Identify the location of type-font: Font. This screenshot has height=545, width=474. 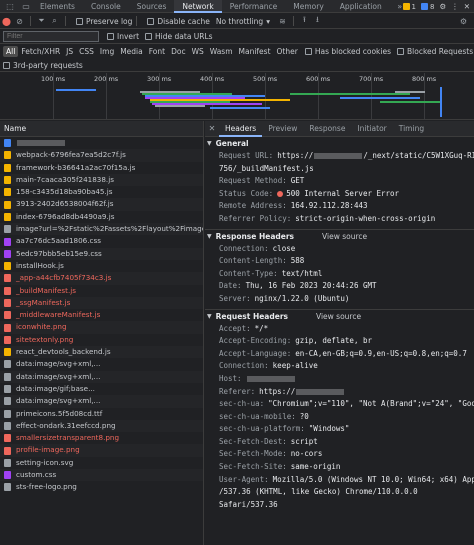
(157, 51).